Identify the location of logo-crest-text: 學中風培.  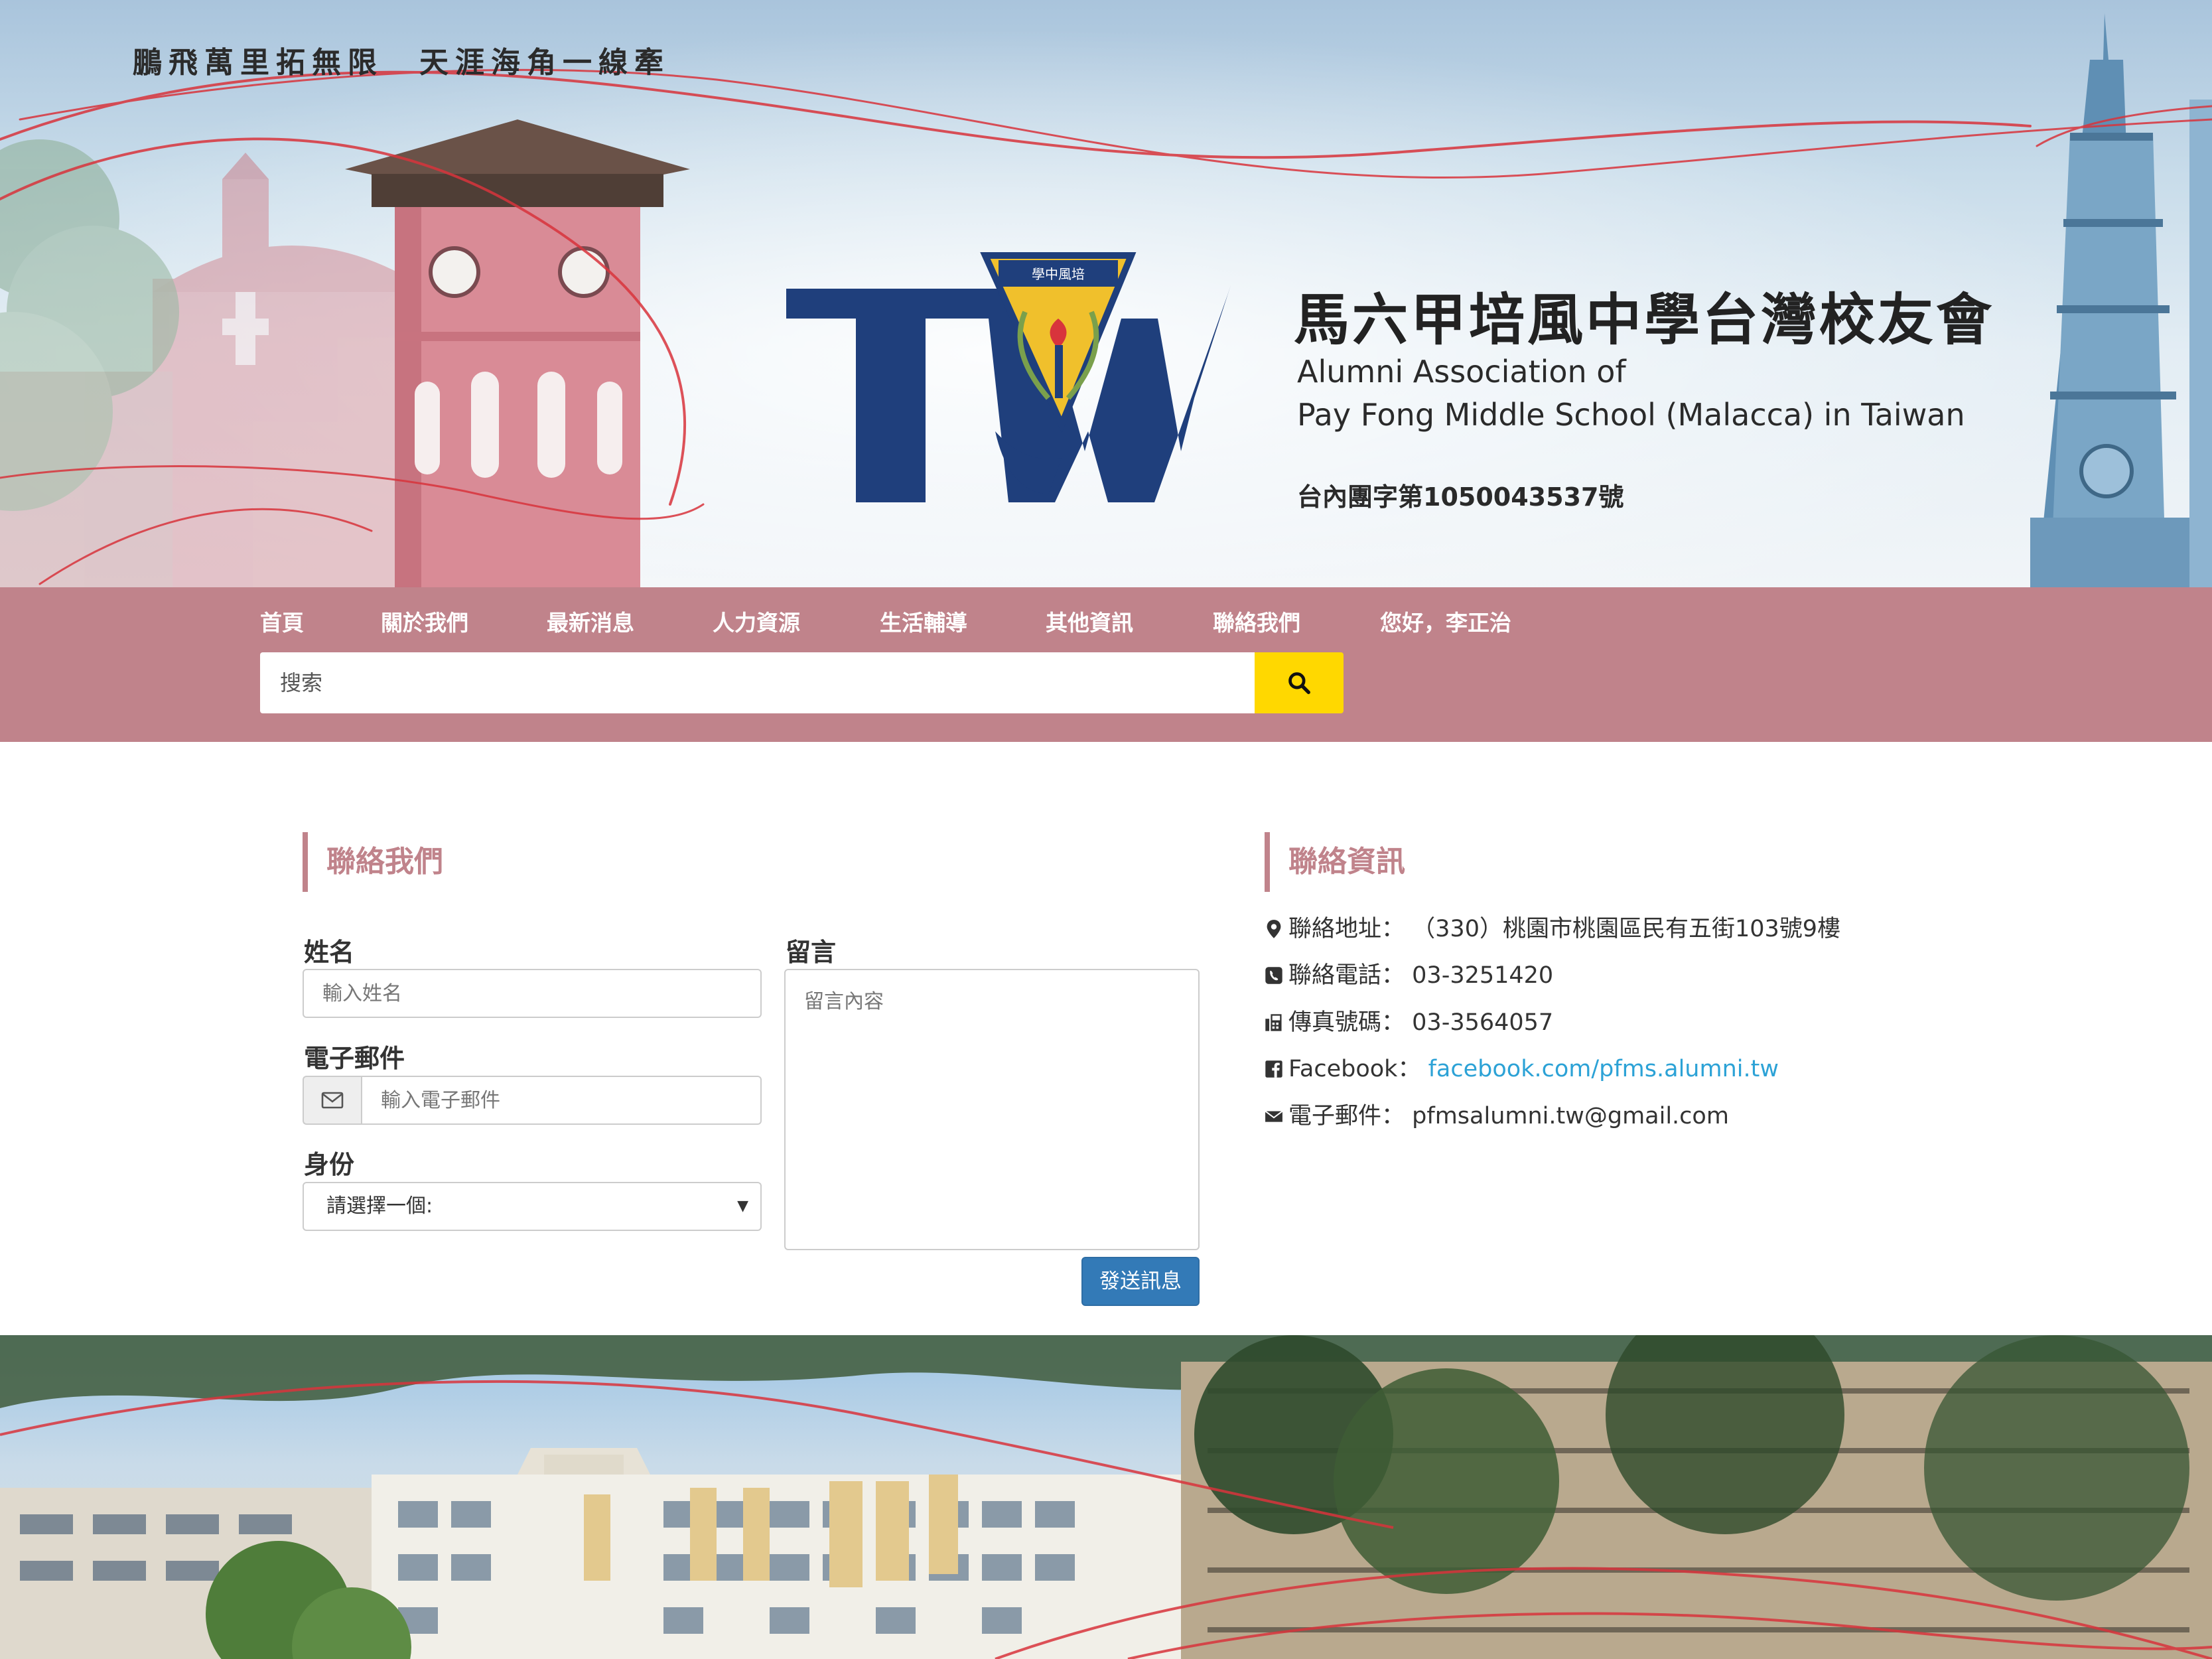
(1058, 274).